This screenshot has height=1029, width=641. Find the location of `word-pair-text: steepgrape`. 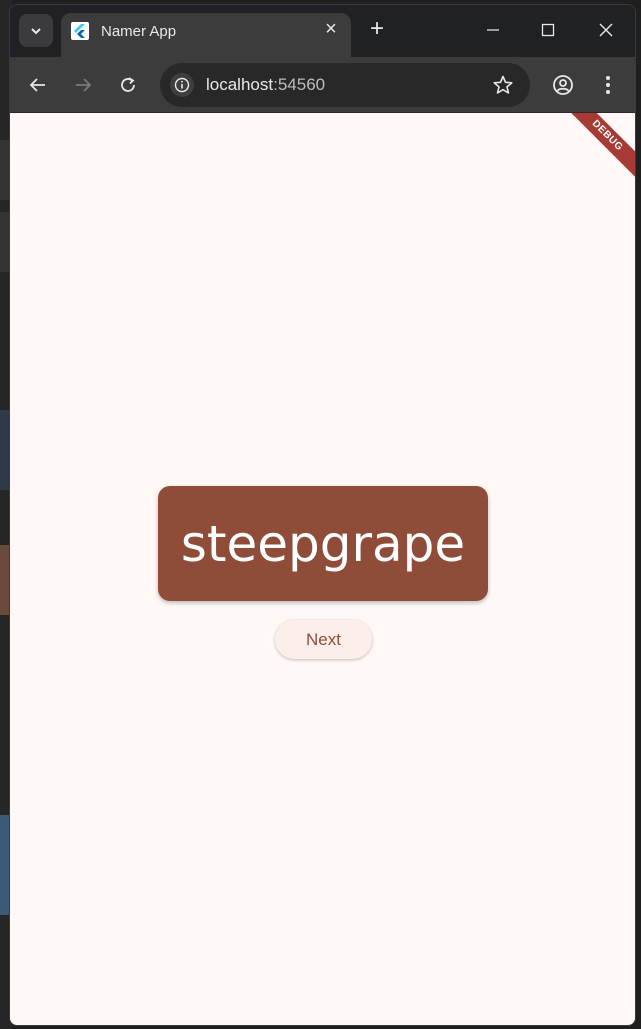

word-pair-text: steepgrape is located at coordinates (323, 543).